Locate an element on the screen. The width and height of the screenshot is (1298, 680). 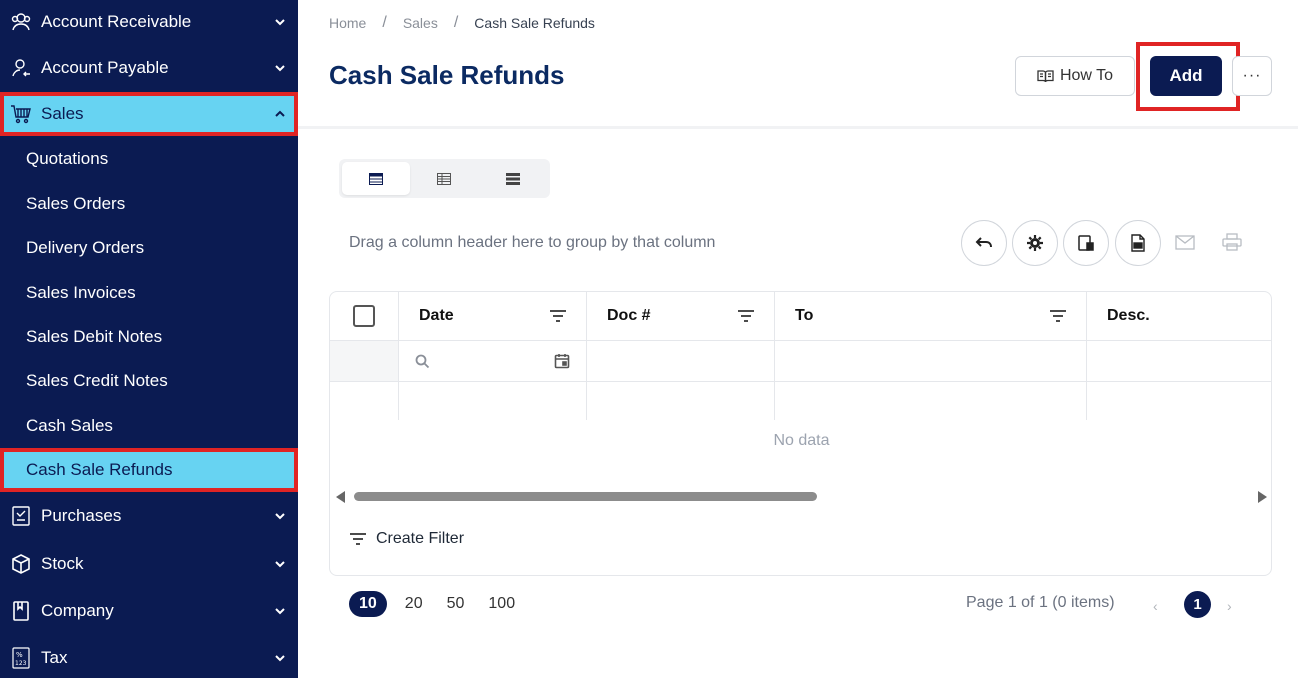
purchases-icon is located at coordinates (21, 516).